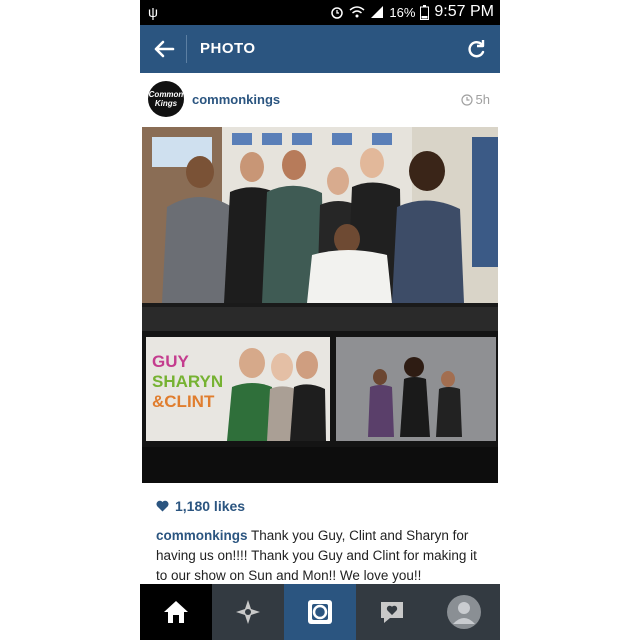  Describe the element at coordinates (320, 12) in the screenshot. I see `status-bar: ψ 16% 9:57 PM` at that location.